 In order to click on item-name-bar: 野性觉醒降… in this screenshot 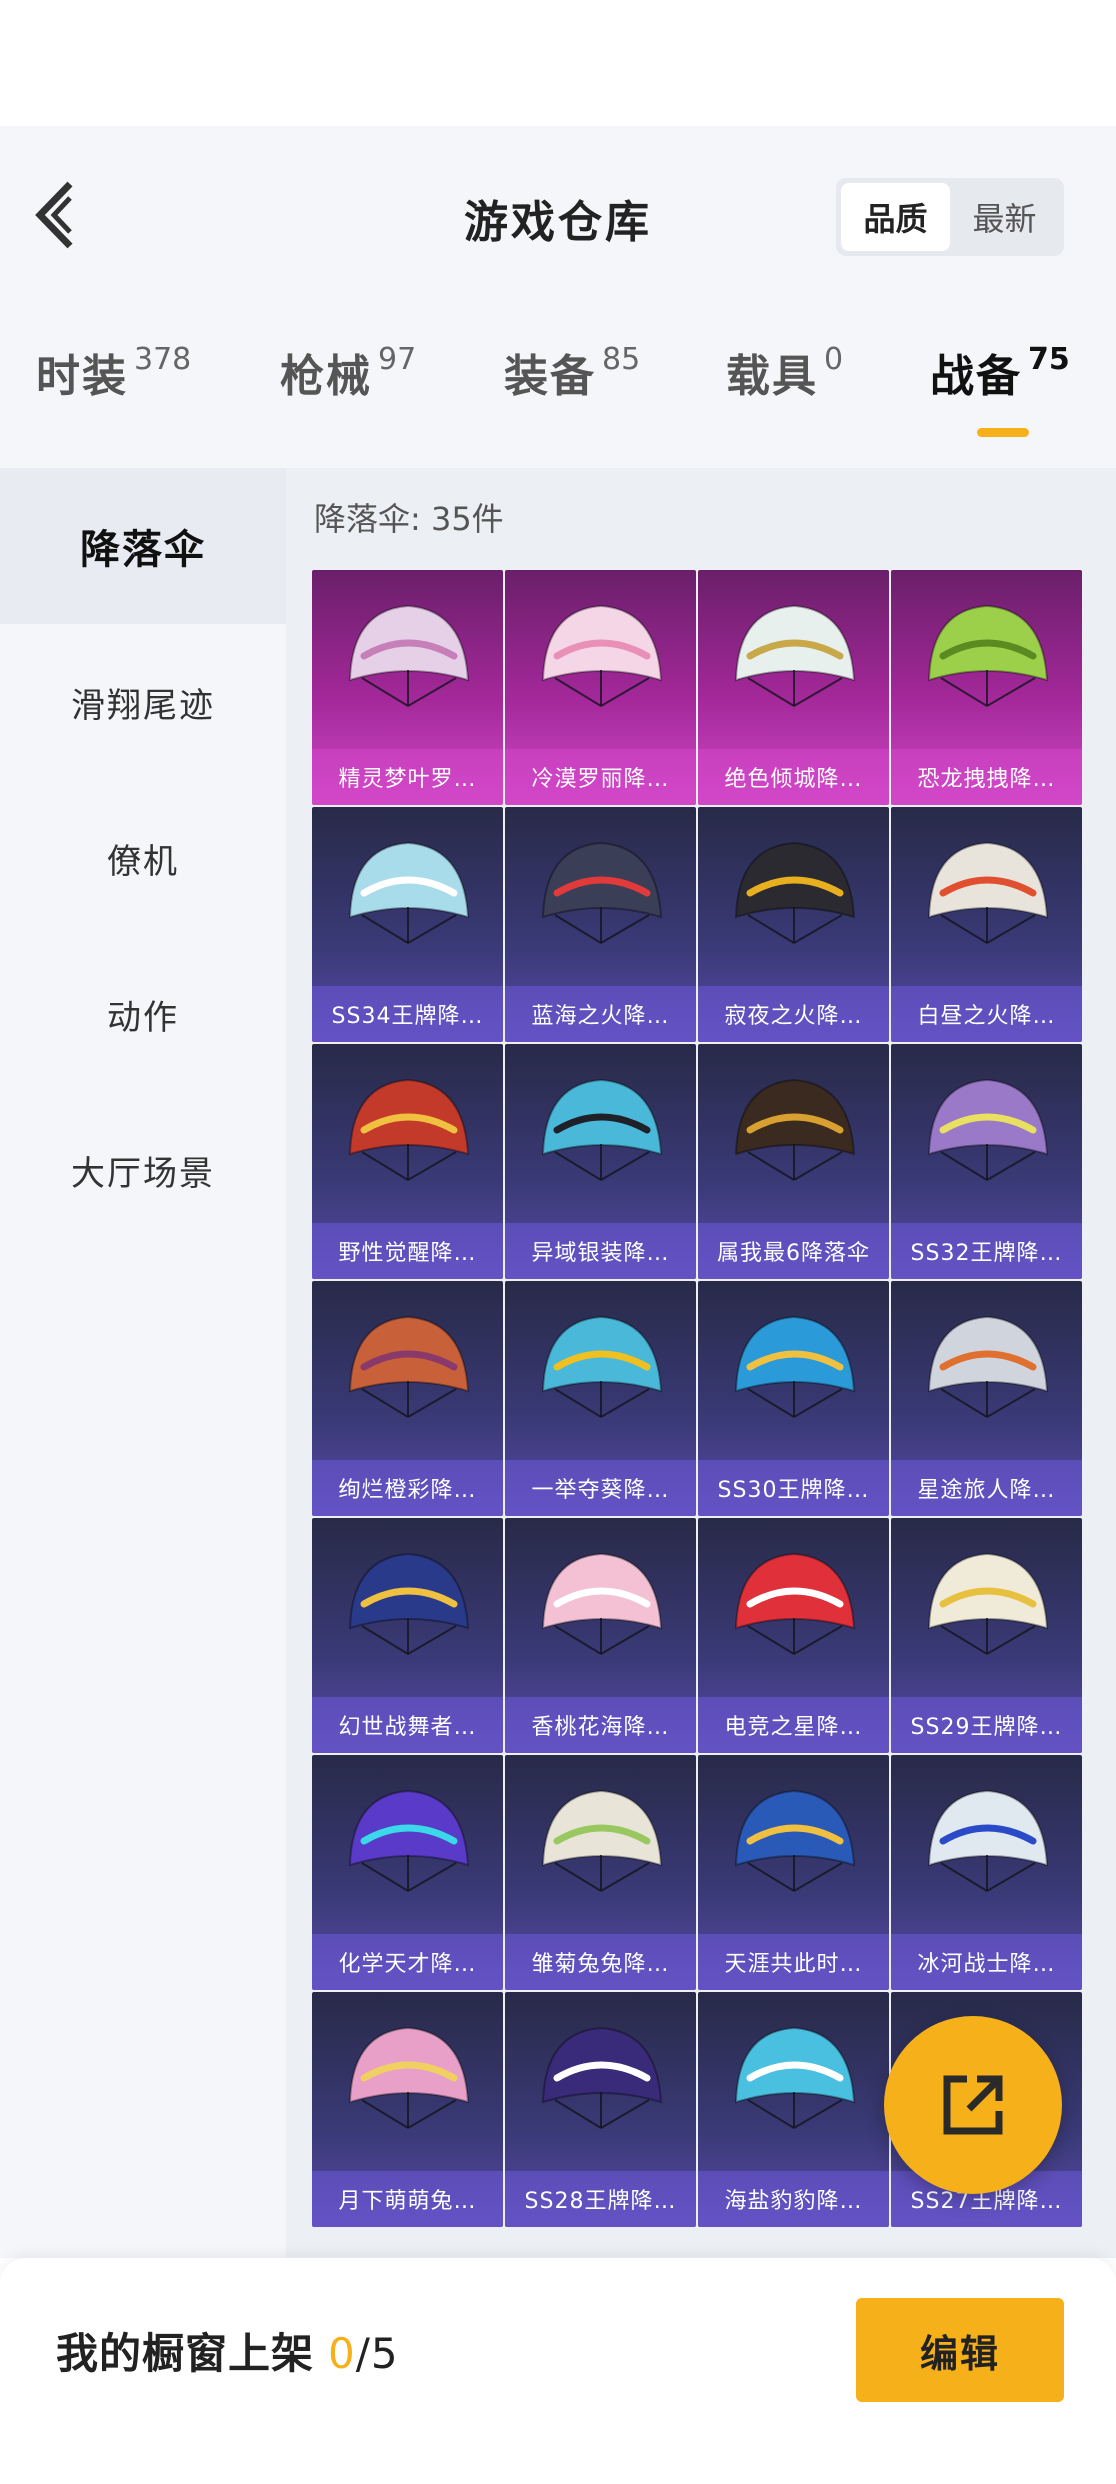, I will do `click(407, 1251)`.